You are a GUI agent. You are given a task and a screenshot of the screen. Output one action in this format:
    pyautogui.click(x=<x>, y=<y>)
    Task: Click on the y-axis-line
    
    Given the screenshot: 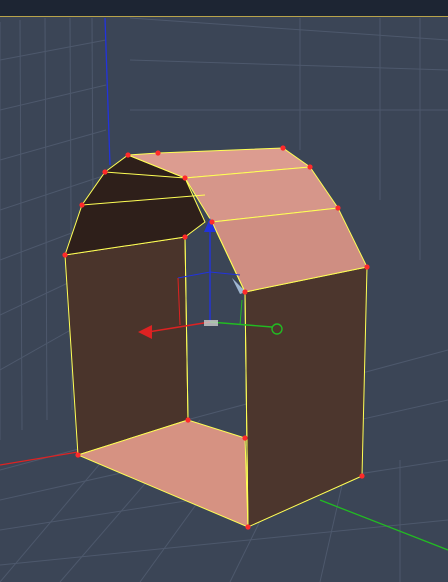 What is the action you would take?
    pyautogui.click(x=383, y=525)
    